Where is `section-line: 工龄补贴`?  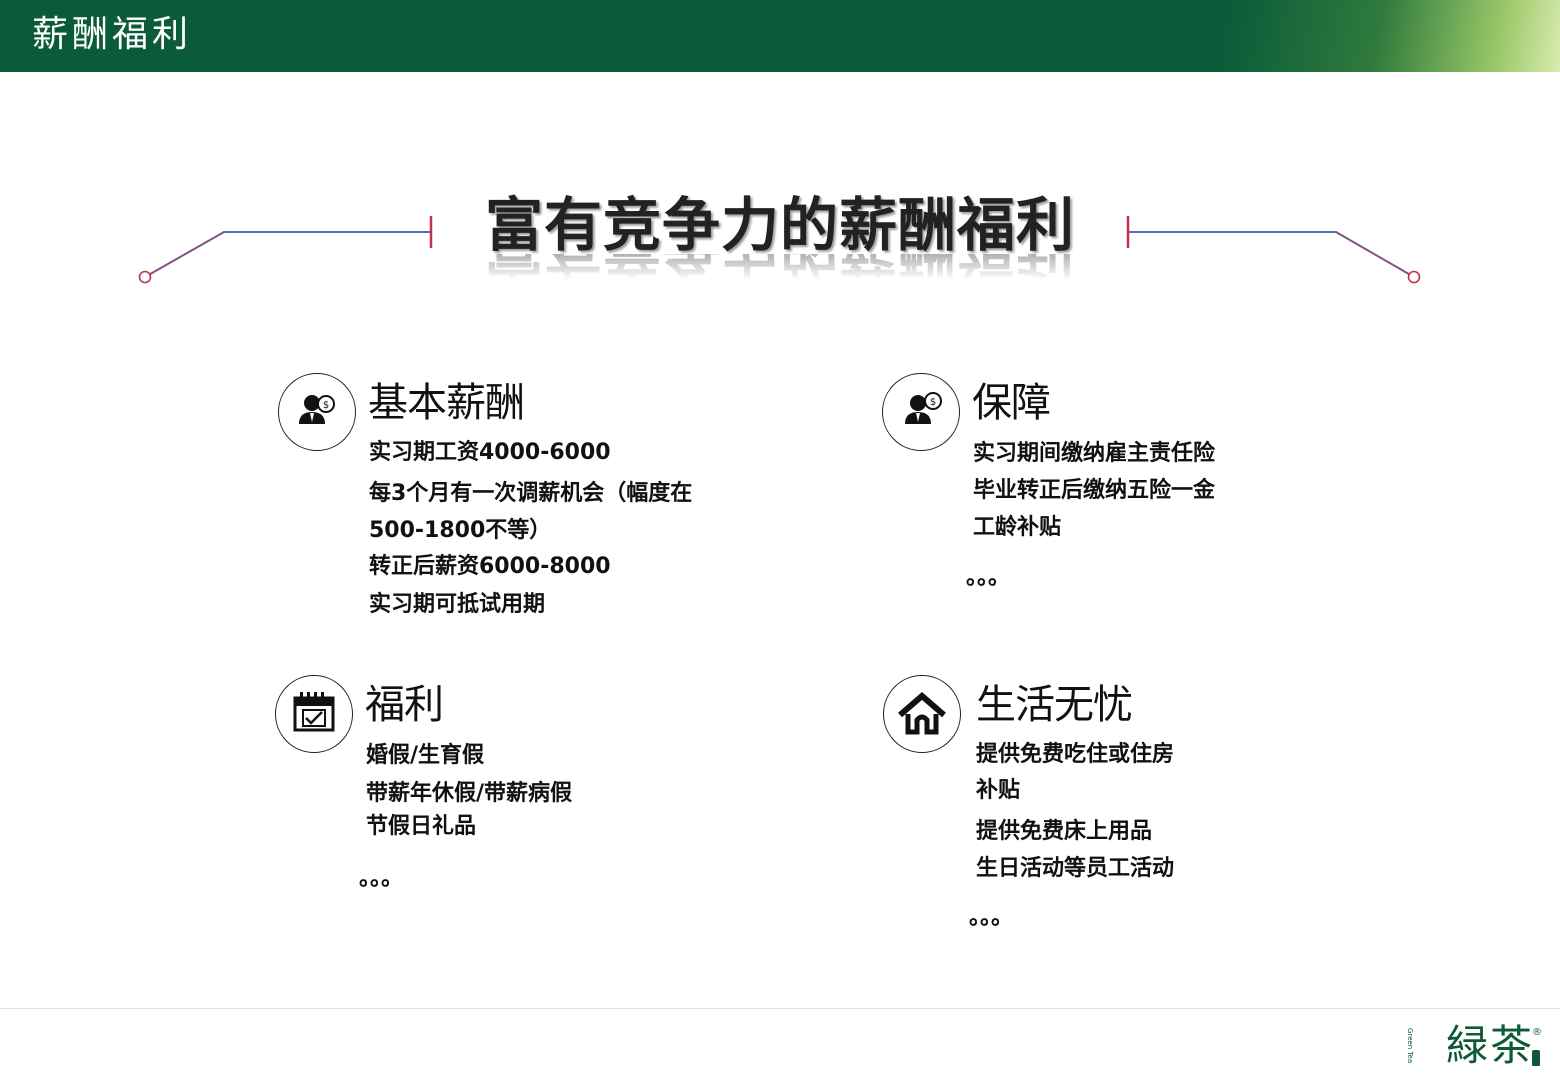
section-line: 工龄补贴 is located at coordinates (1017, 527).